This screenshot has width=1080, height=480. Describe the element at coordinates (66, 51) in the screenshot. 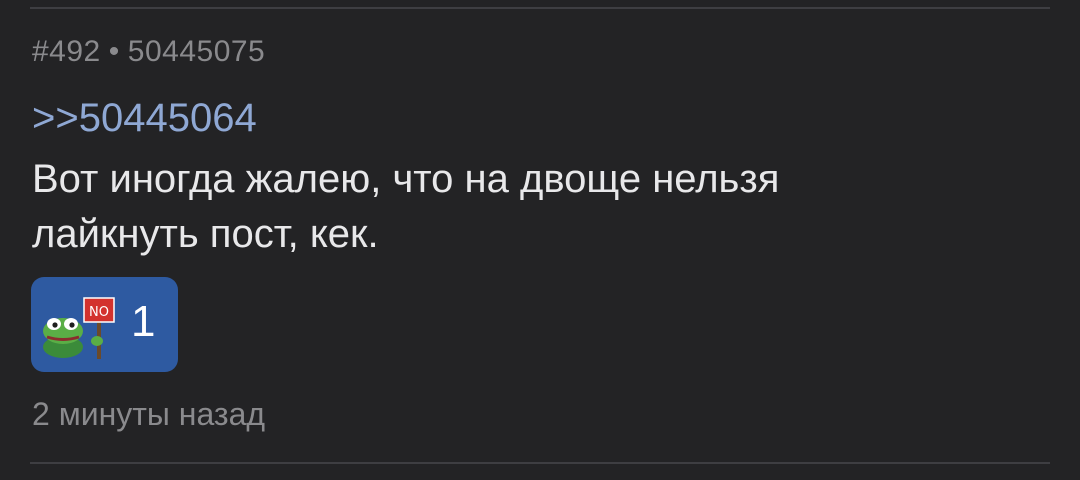

I see `post-number: #492` at that location.